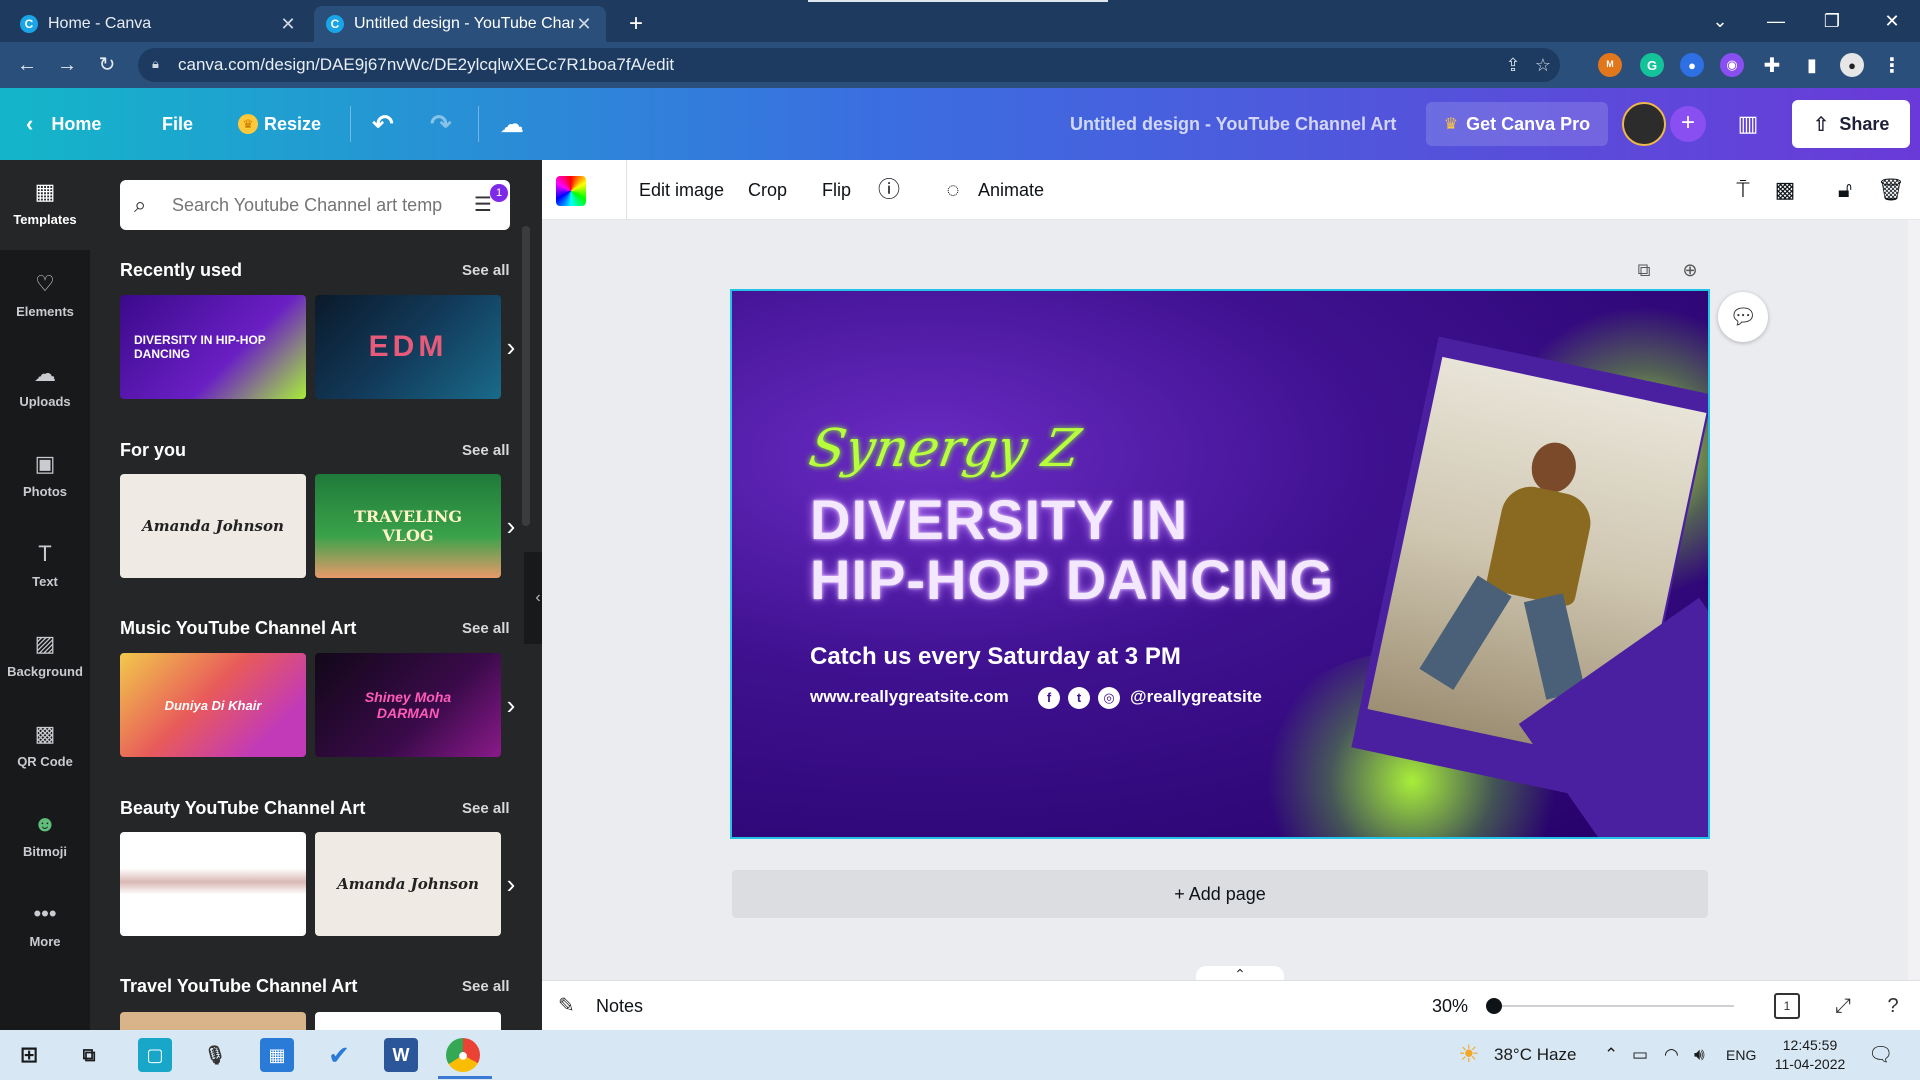 The image size is (1920, 1080). Describe the element at coordinates (1072, 579) in the screenshot. I see `headline-line-2: HIP-HOP DANCING` at that location.